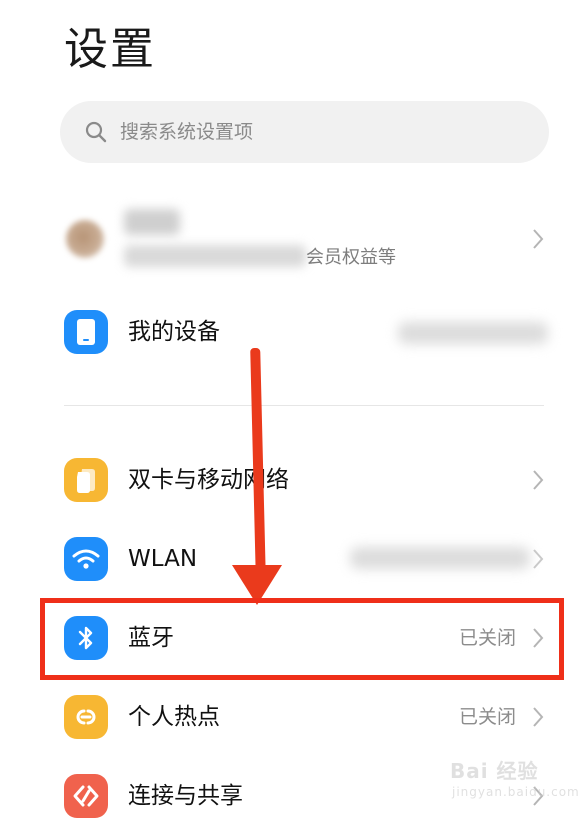  What do you see at coordinates (152, 222) in the screenshot?
I see `account-name-blurred` at bounding box center [152, 222].